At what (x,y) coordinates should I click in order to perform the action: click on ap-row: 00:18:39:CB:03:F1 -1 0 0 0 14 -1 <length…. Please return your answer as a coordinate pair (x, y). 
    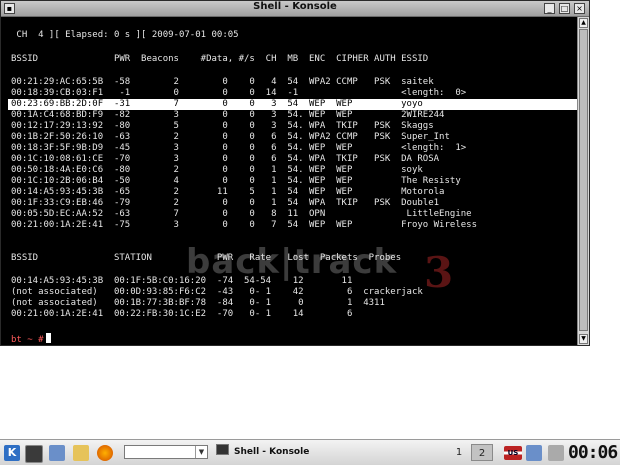
    Looking at the image, I should click on (239, 93).